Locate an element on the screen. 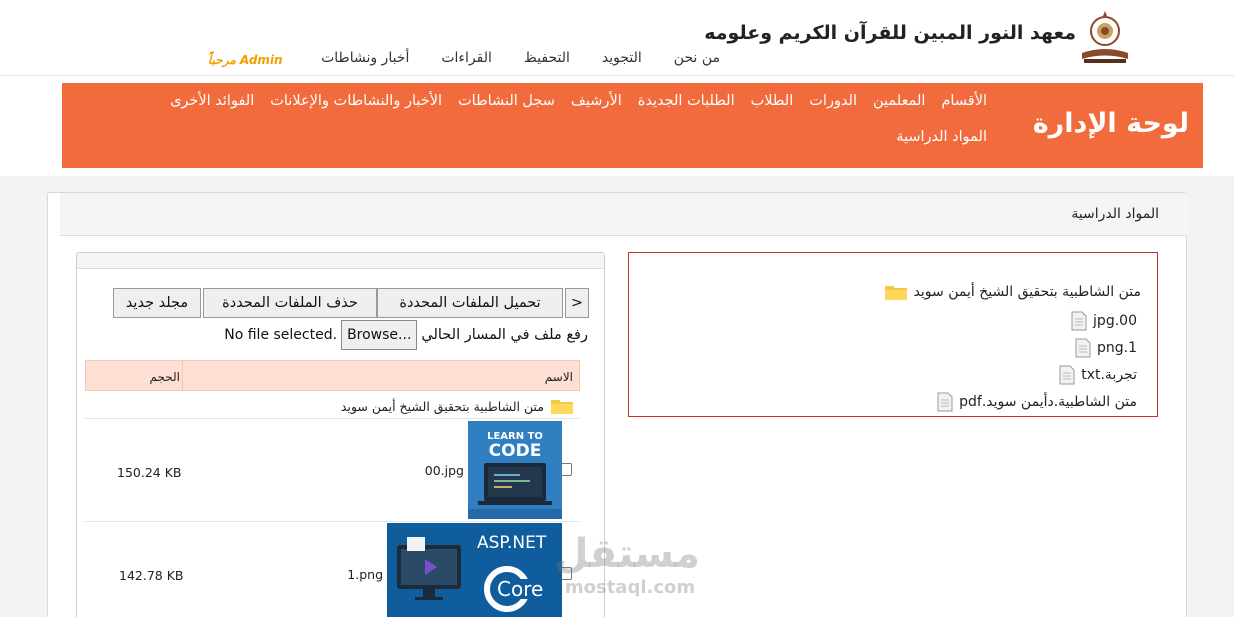  thumbnail-learn-to-code: LEARN TO CODE is located at coordinates (515, 470).